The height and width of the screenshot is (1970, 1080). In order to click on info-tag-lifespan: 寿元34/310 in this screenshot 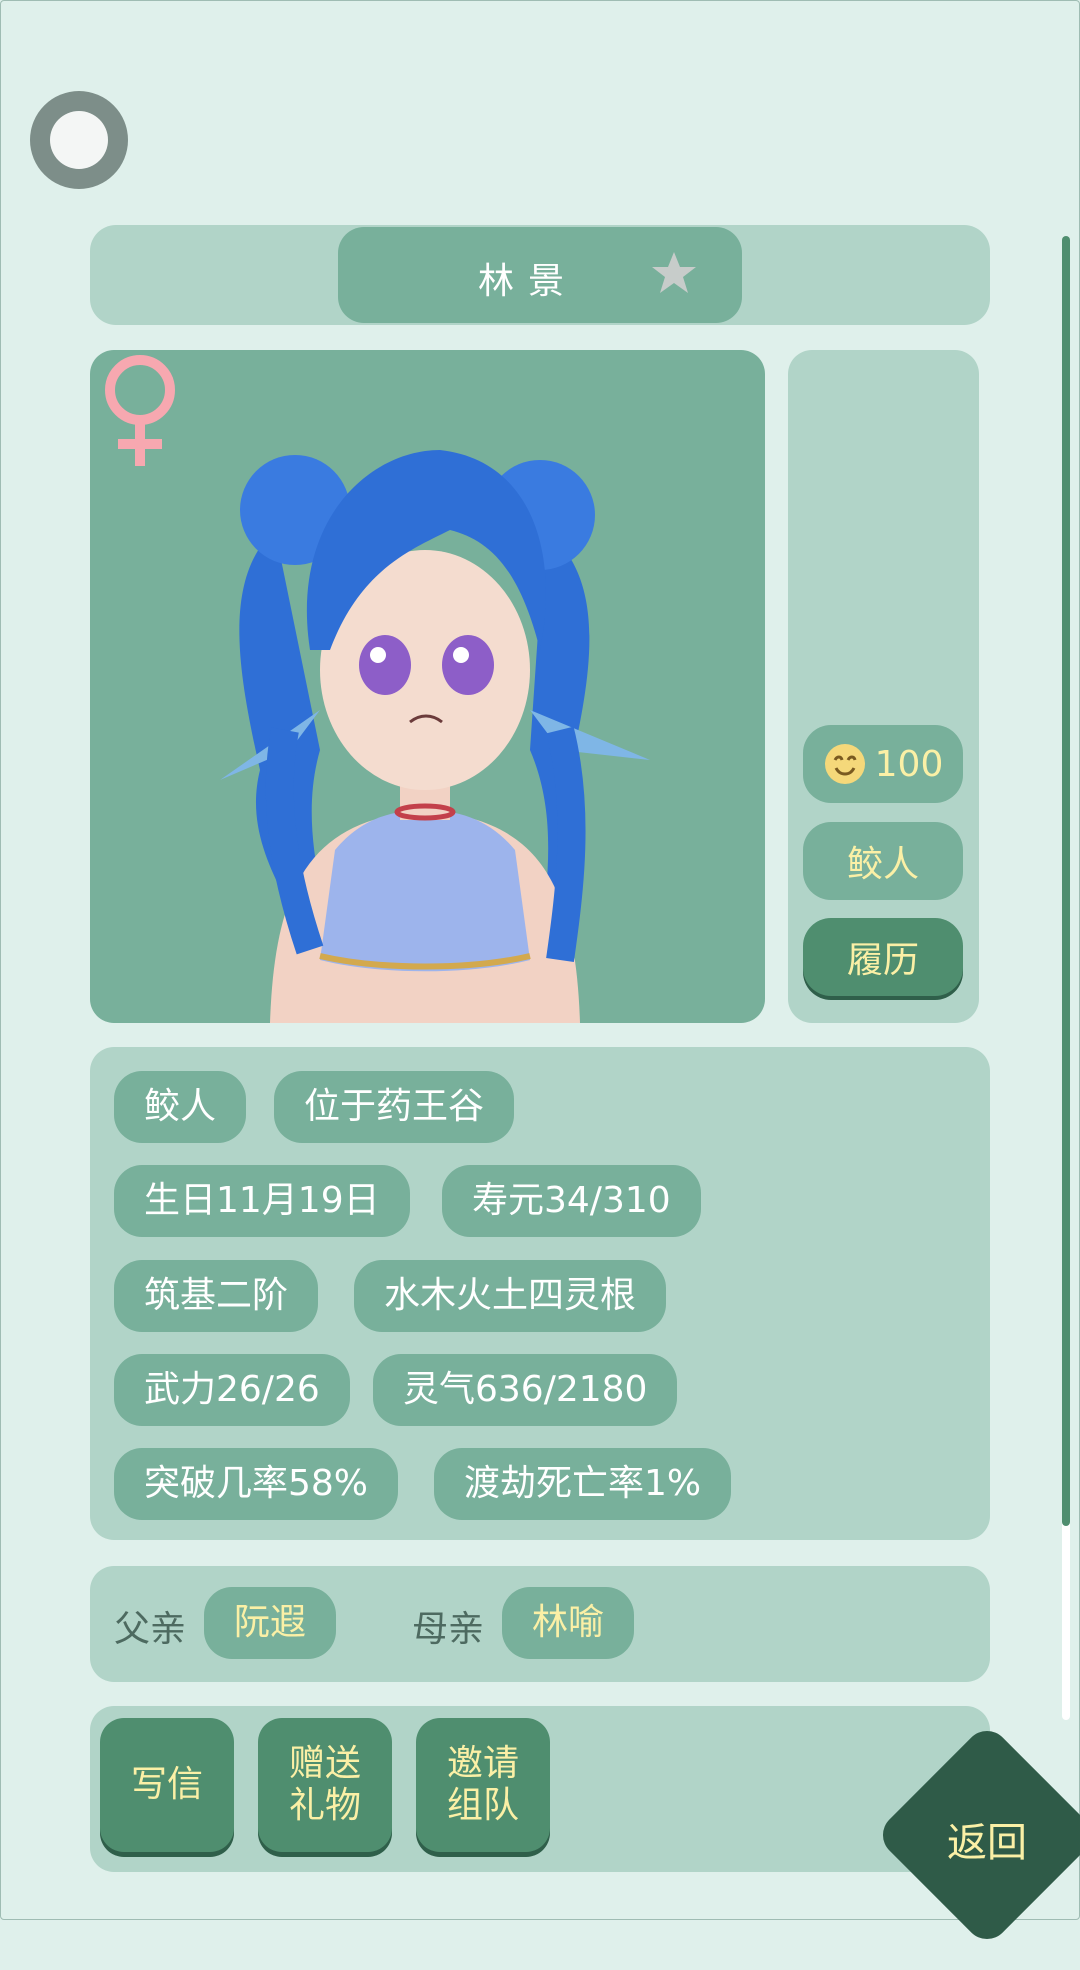, I will do `click(571, 1201)`.